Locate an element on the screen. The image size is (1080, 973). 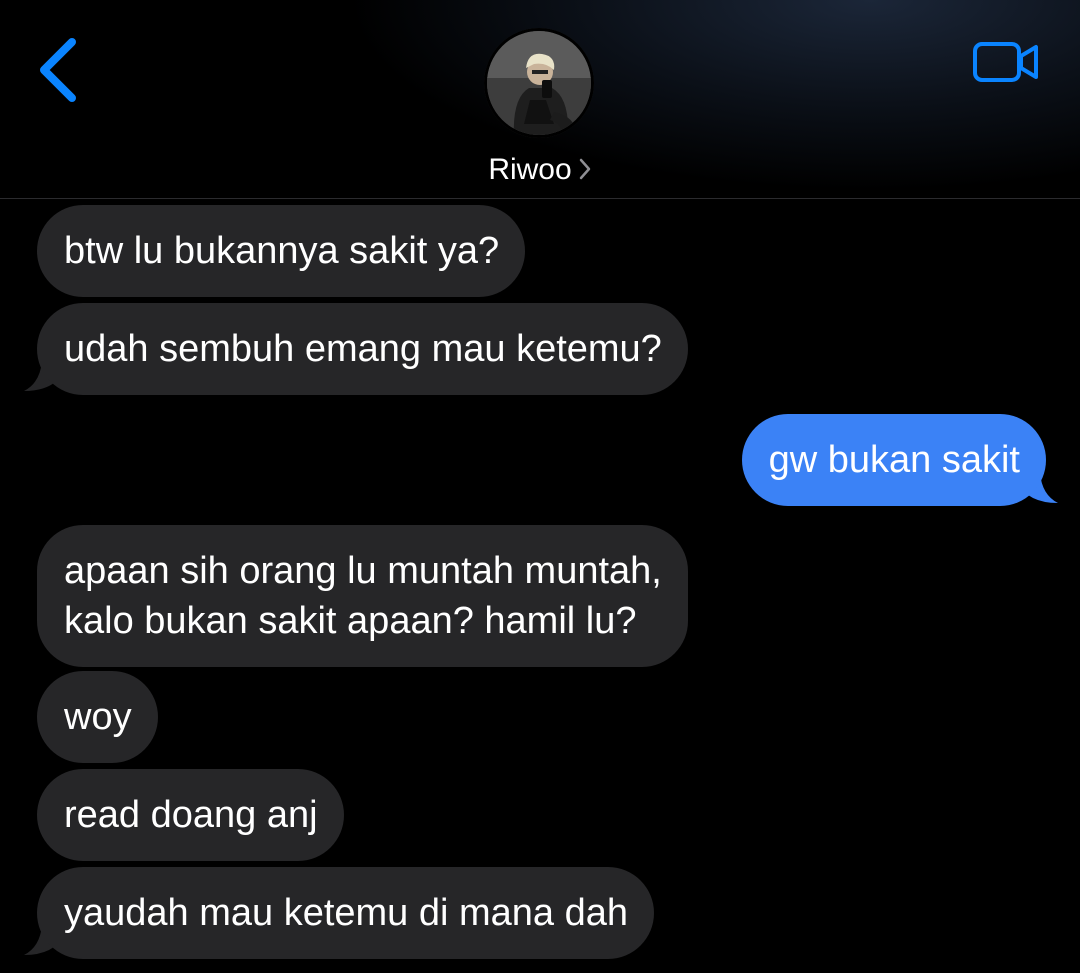
video-call-button is located at coordinates (1006, 62).